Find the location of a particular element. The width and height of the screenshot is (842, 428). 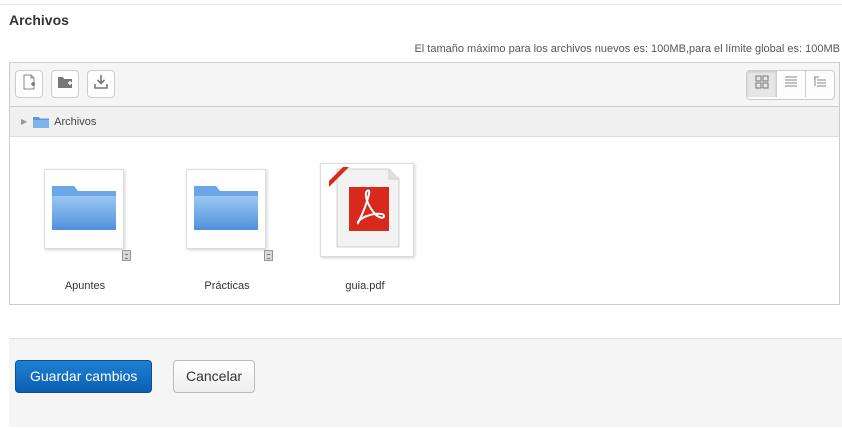

save-changes-button: Guardar cambios is located at coordinates (84, 376).